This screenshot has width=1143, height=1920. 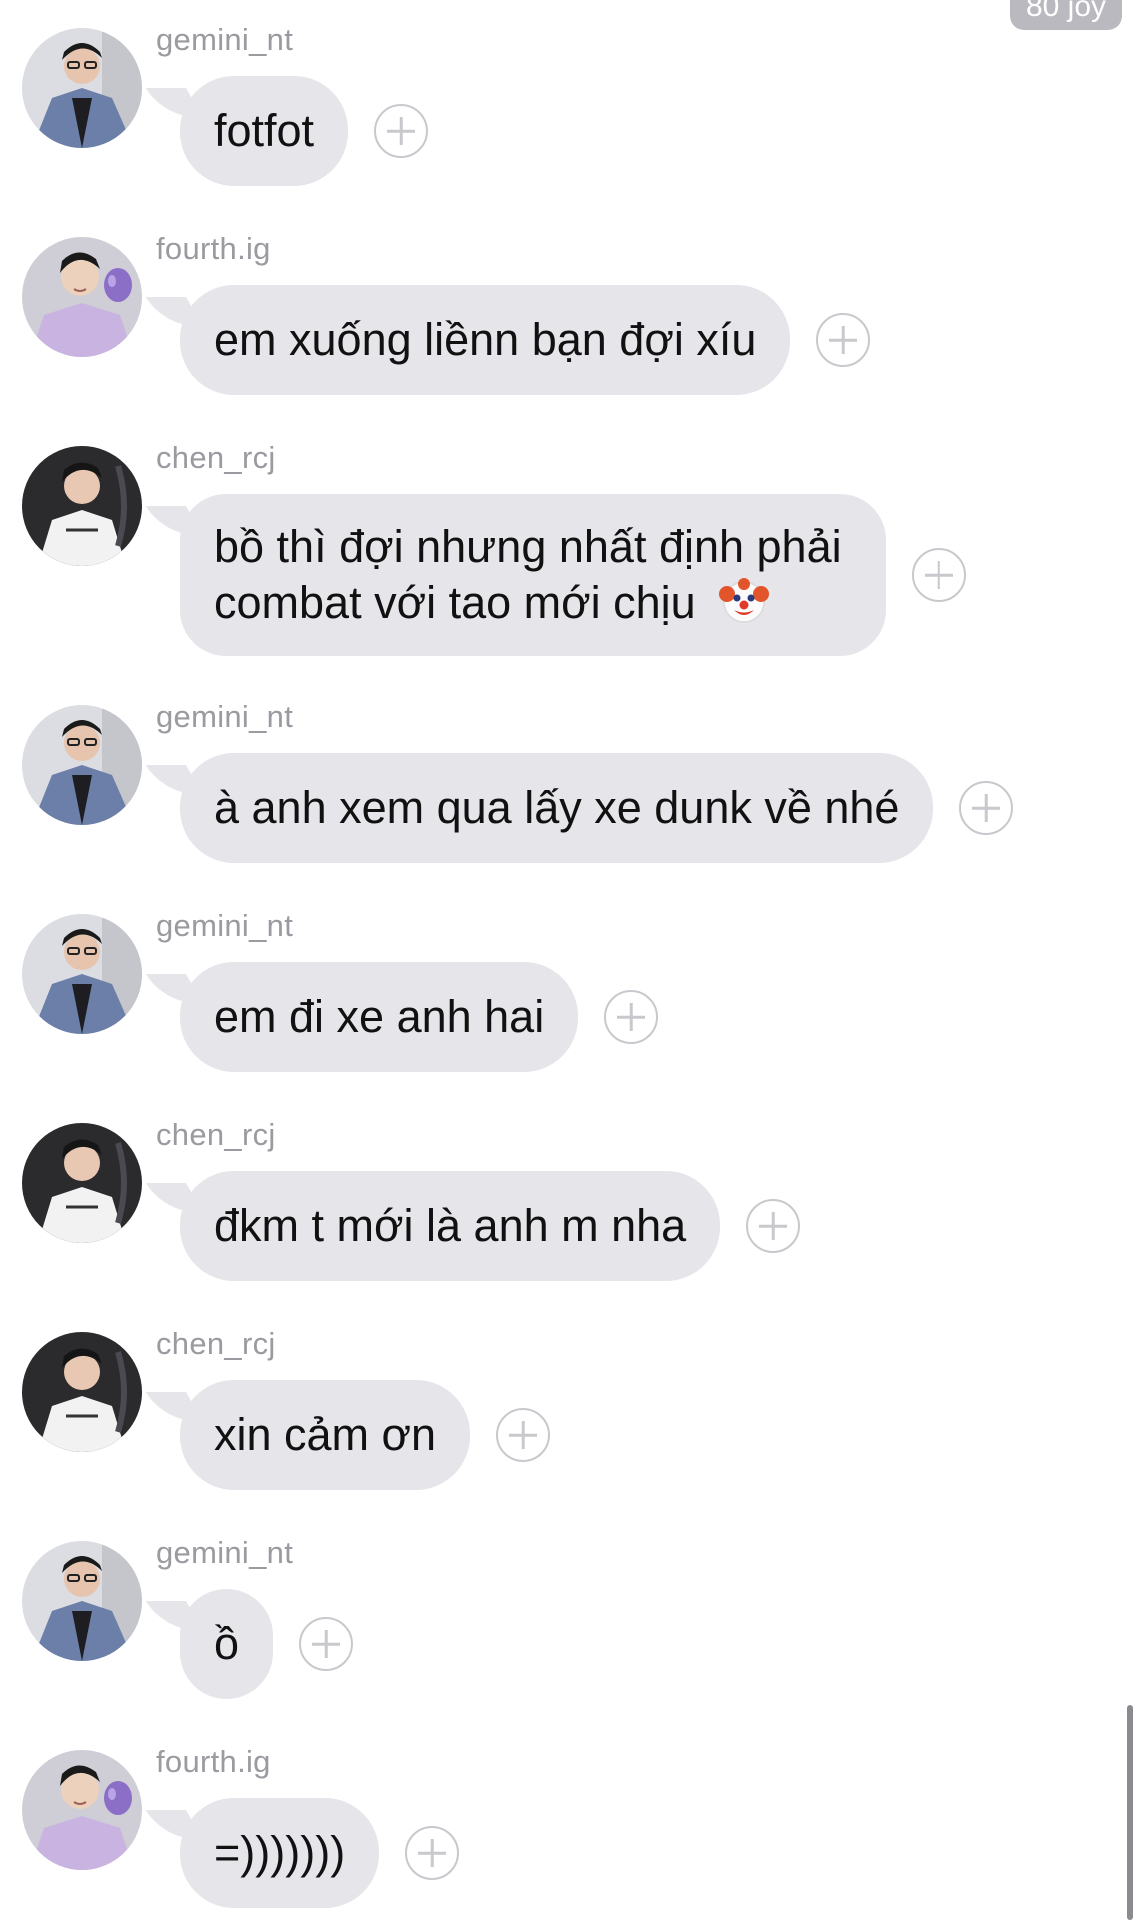 I want to click on message-text: xin cảm ơn, so click(x=325, y=1434).